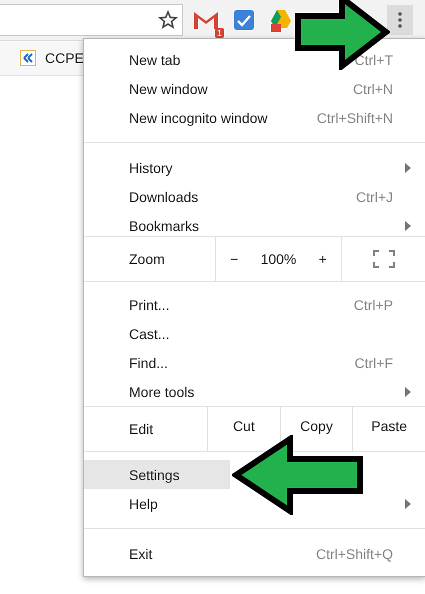 The height and width of the screenshot is (594, 425). What do you see at coordinates (254, 304) in the screenshot?
I see `menu-item: Print... Ctrl+P` at bounding box center [254, 304].